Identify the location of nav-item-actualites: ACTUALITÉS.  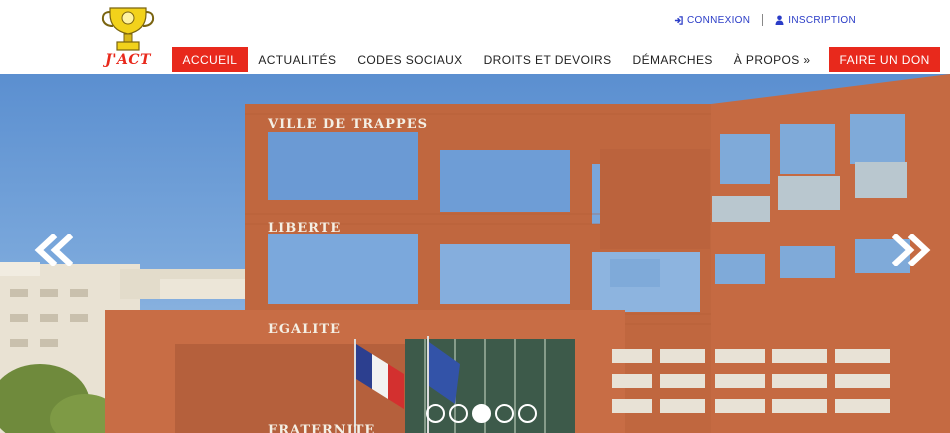
(297, 59).